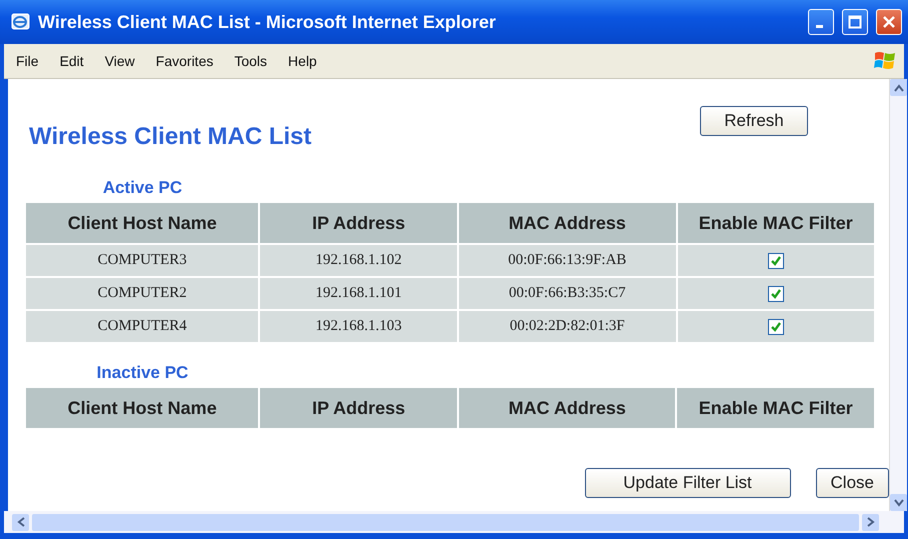 The height and width of the screenshot is (539, 908). What do you see at coordinates (185, 61) in the screenshot?
I see `menu-item: Favorites` at bounding box center [185, 61].